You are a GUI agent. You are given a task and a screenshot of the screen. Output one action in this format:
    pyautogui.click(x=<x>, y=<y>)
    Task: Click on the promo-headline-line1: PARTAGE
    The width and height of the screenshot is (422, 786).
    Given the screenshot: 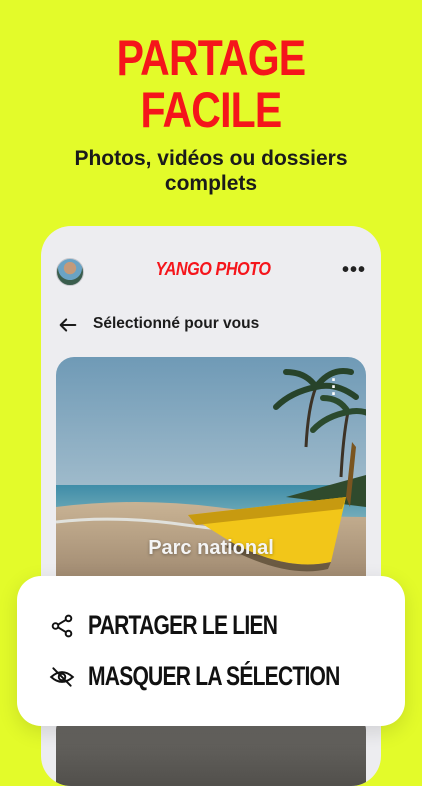 What is the action you would take?
    pyautogui.click(x=211, y=58)
    